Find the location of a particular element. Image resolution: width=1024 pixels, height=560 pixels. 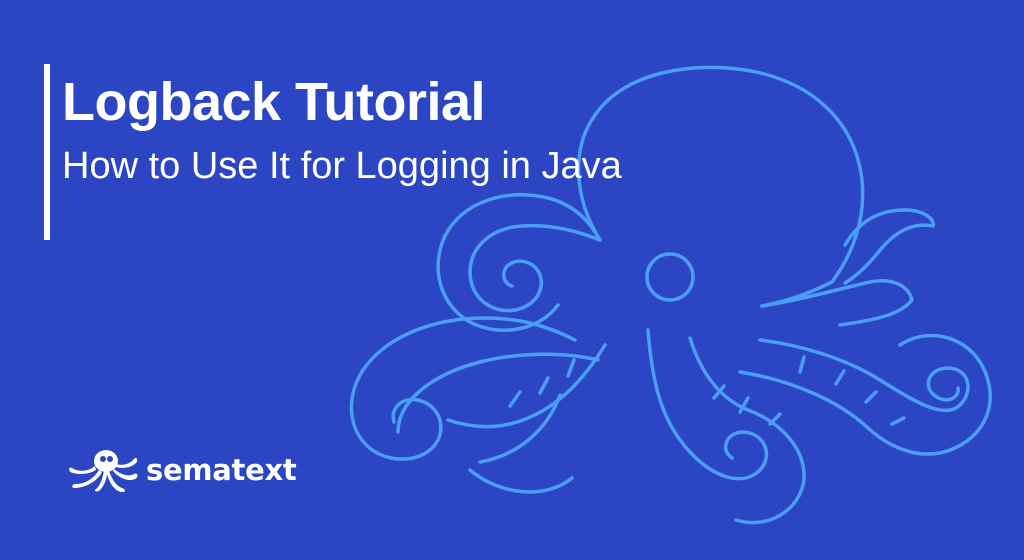

brand-name: sematext is located at coordinates (221, 470).